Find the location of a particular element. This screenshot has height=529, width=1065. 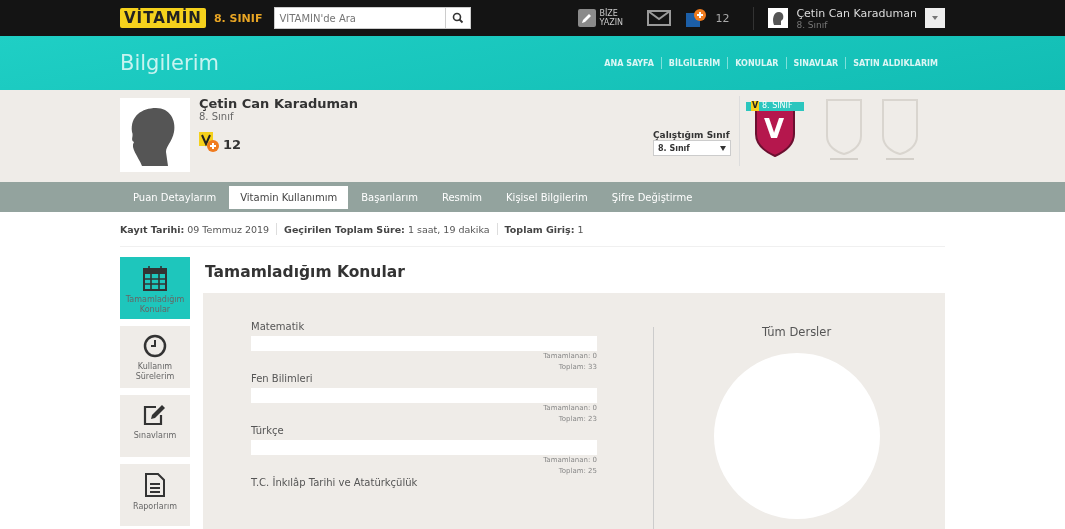

tab: Resmim is located at coordinates (462, 197).